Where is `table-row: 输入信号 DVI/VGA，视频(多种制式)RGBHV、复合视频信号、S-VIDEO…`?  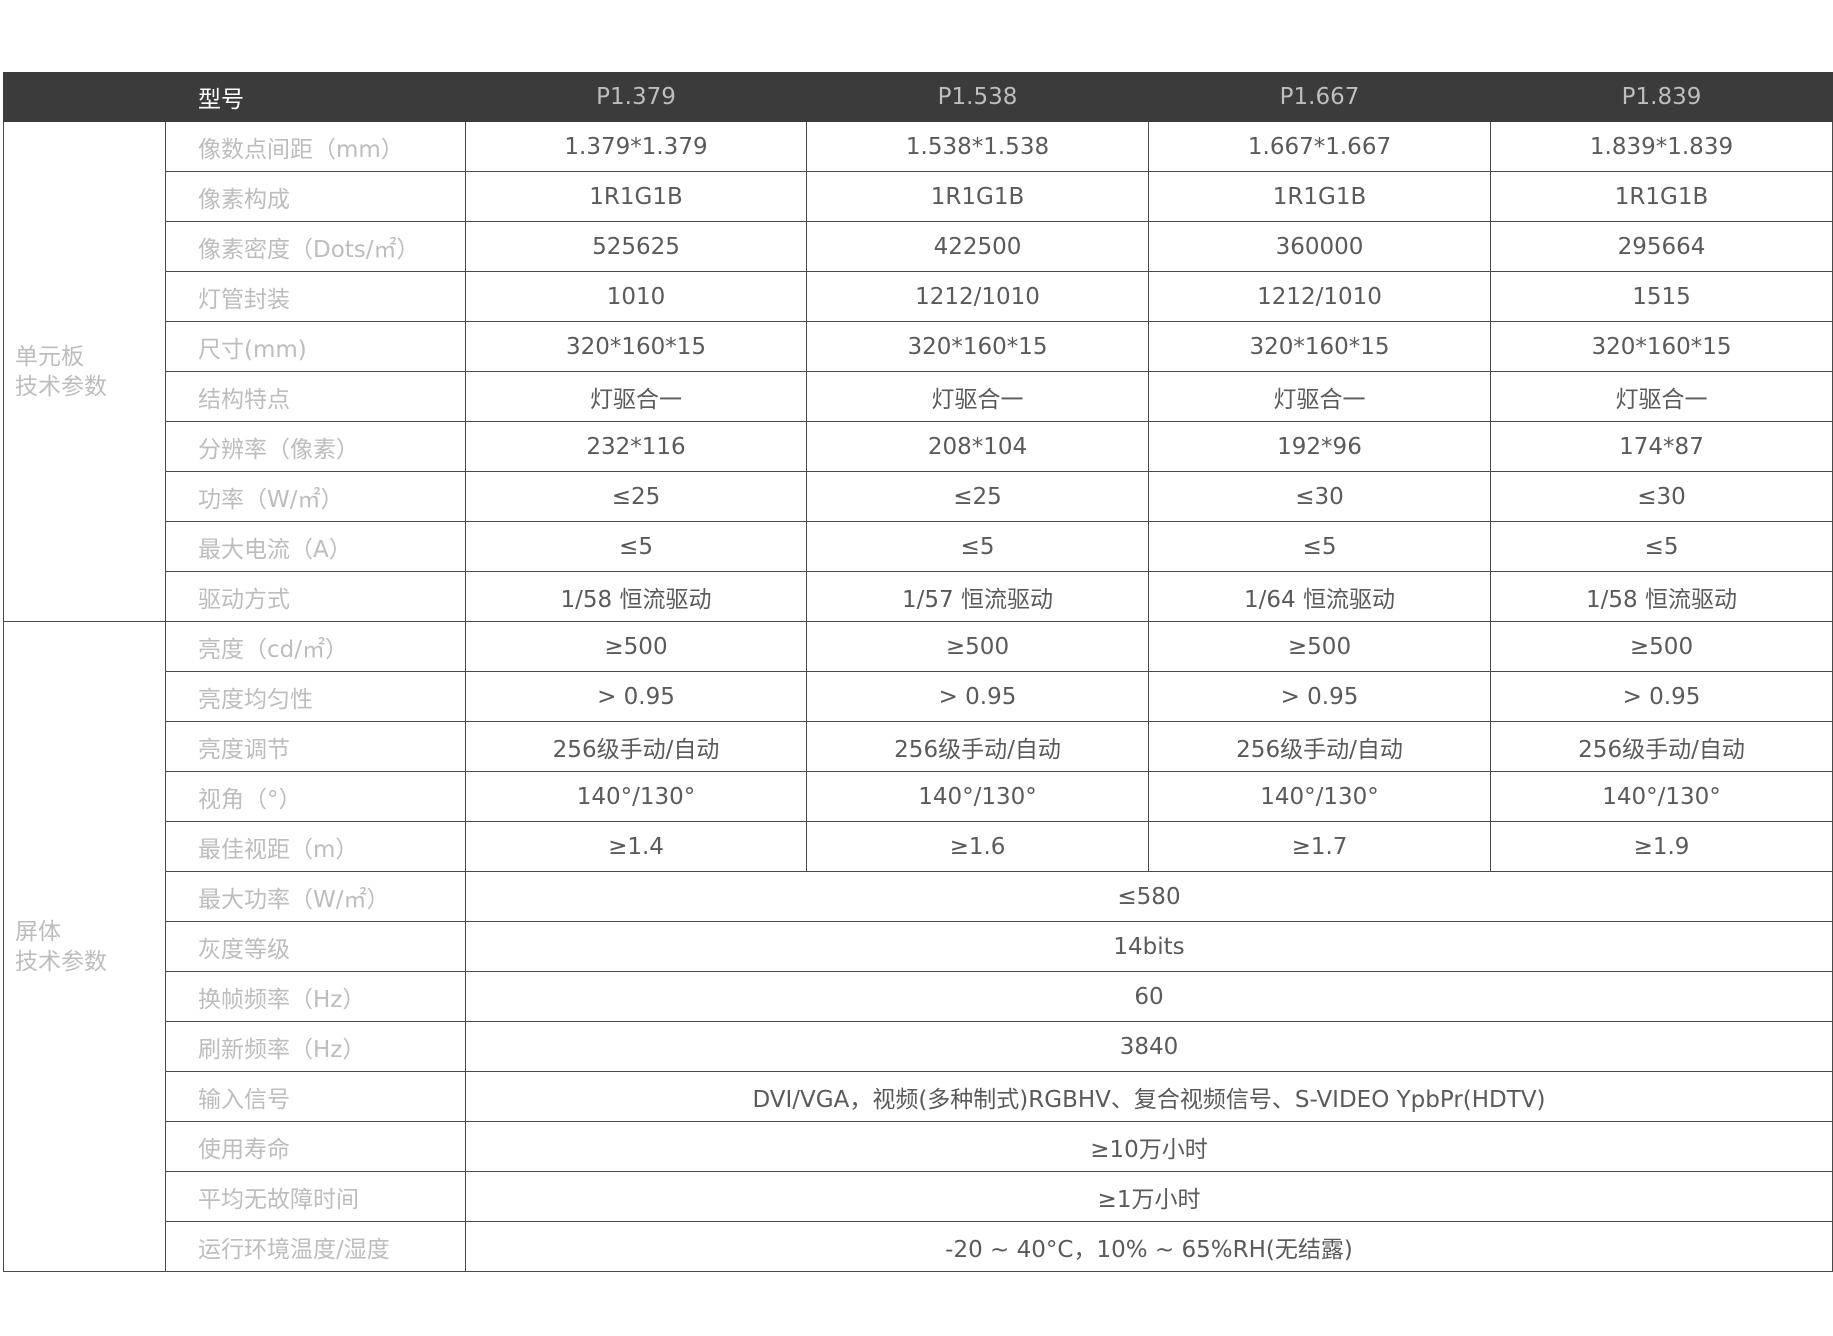
table-row: 输入信号 DVI/VGA，视频(多种制式)RGBHV、复合视频信号、S-VIDEO… is located at coordinates (918, 1096).